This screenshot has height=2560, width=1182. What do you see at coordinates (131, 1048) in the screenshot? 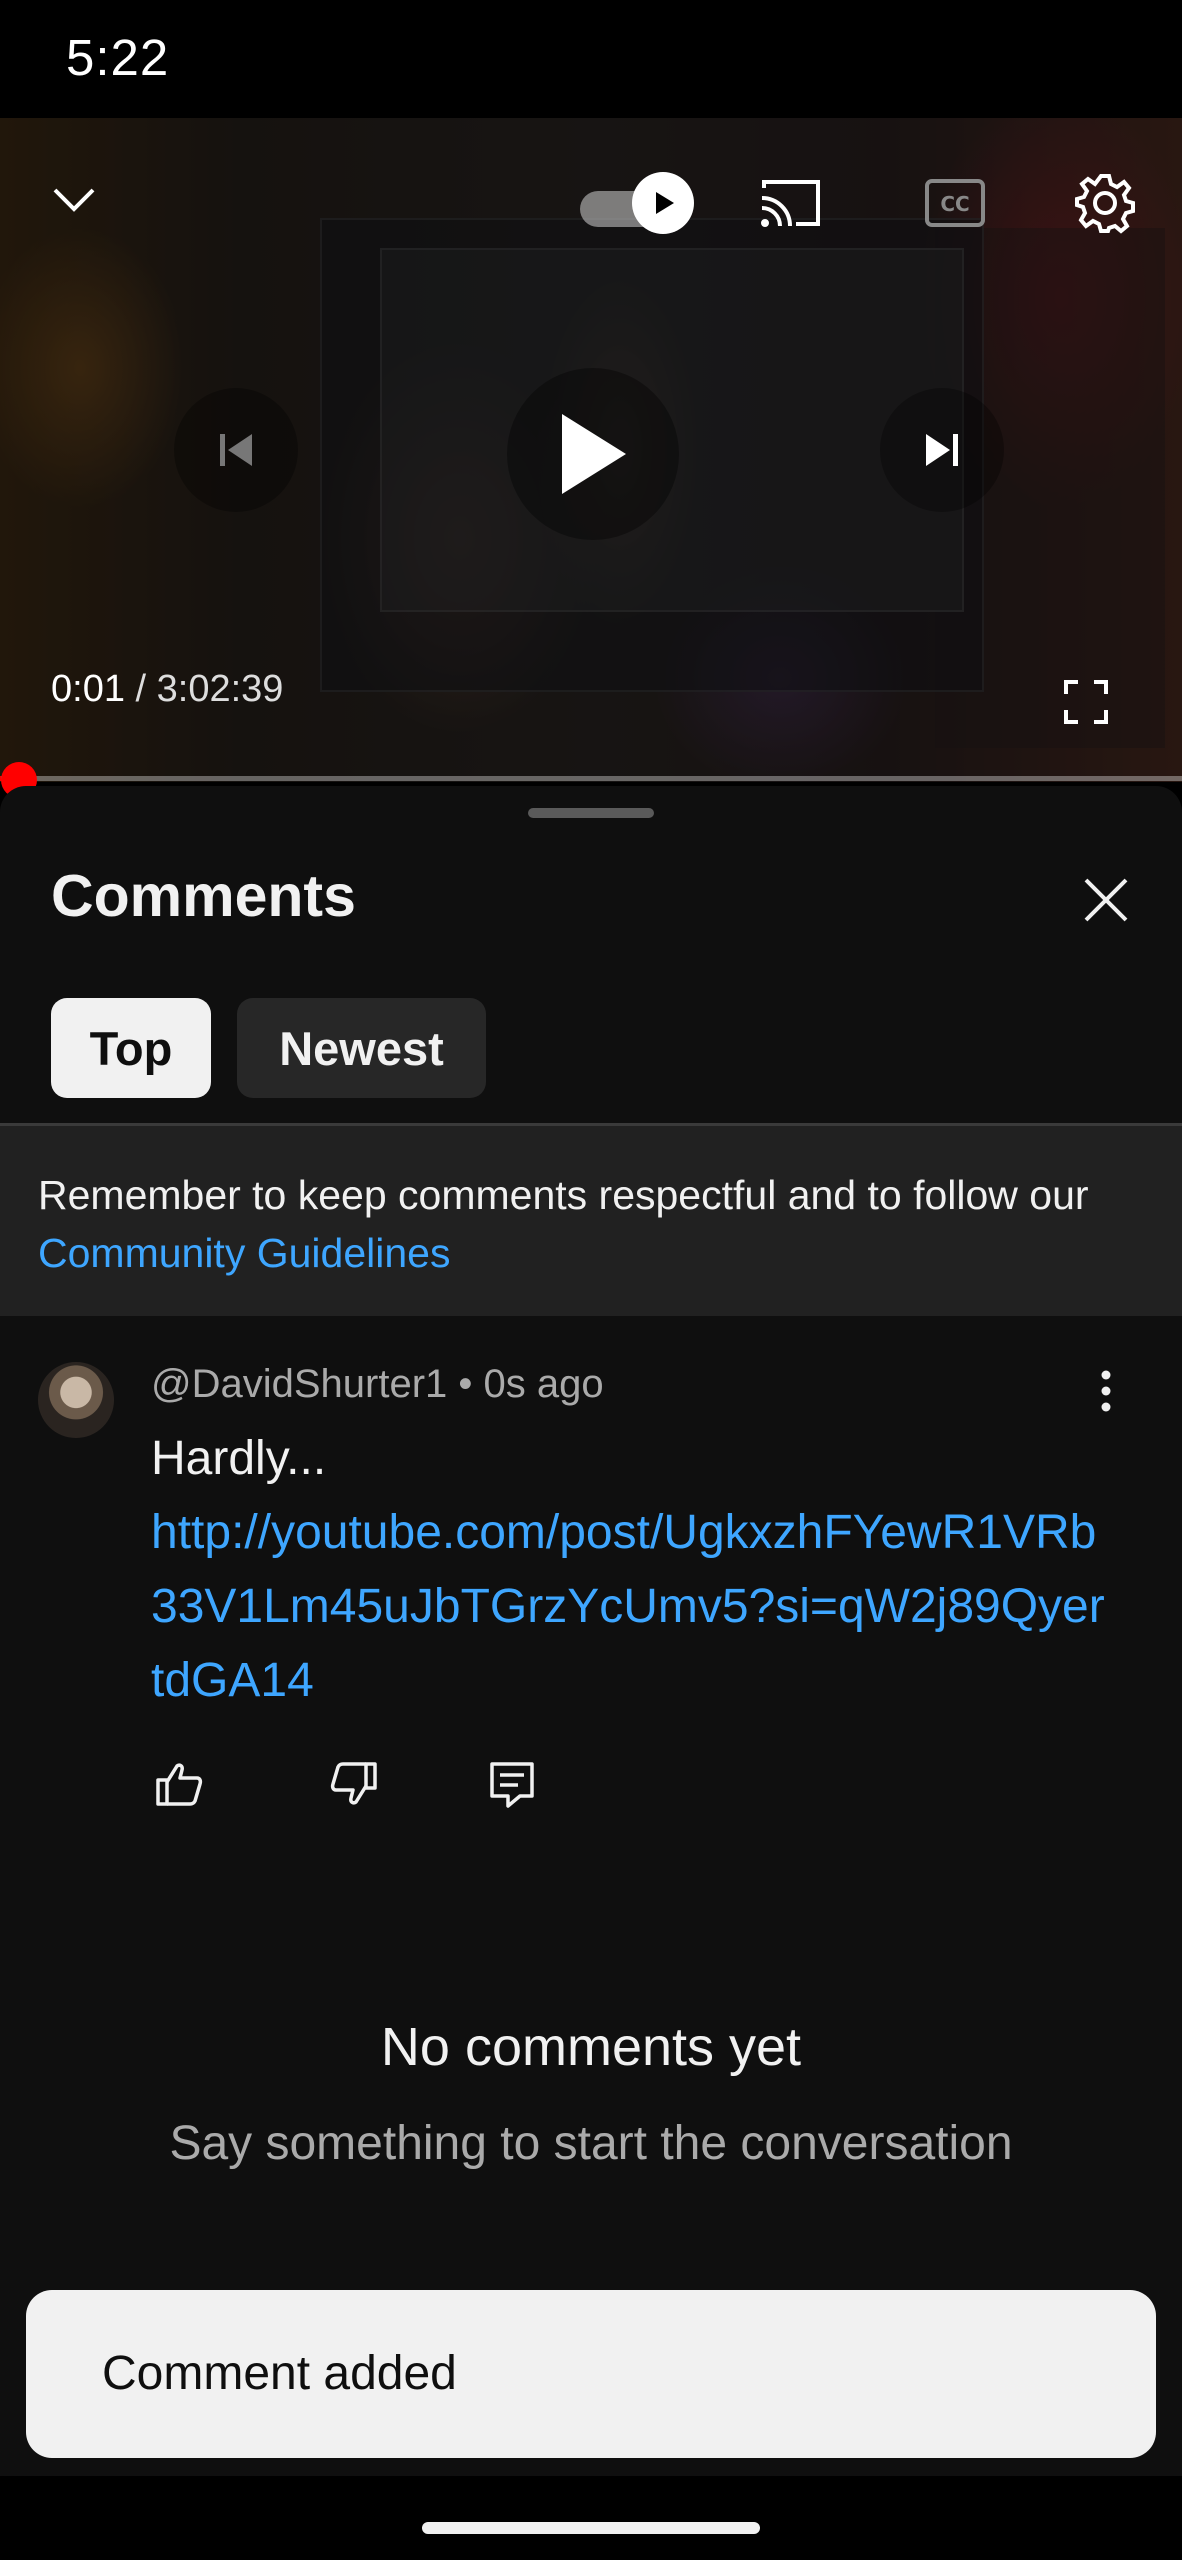
I see `tab-top: Top` at bounding box center [131, 1048].